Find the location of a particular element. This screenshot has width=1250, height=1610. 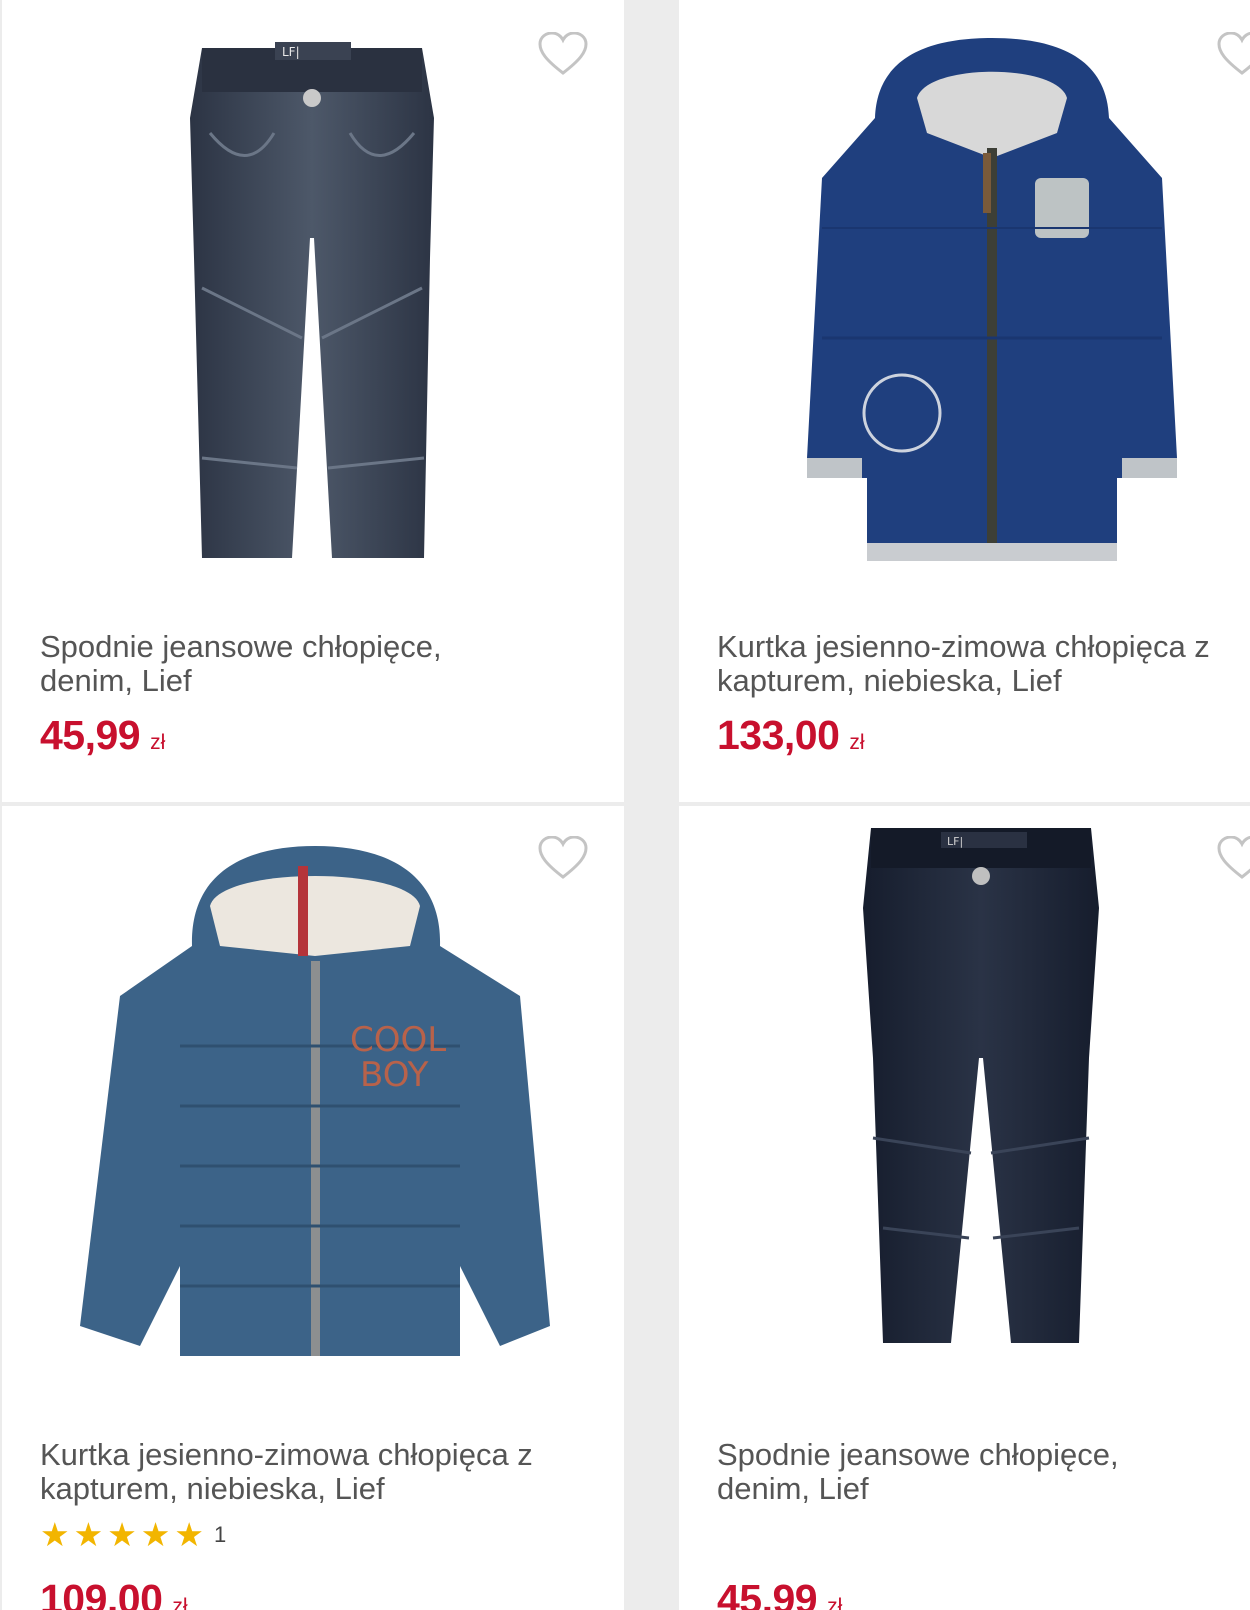

rating-count: 1 is located at coordinates (220, 1534).